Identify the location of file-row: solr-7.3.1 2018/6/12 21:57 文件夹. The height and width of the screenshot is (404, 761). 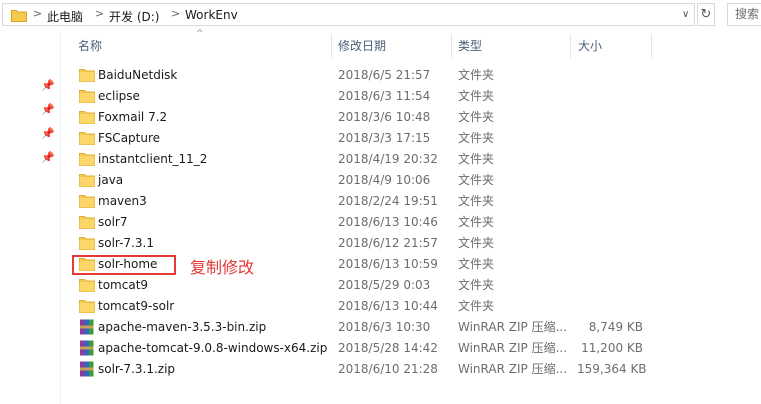
(416, 243).